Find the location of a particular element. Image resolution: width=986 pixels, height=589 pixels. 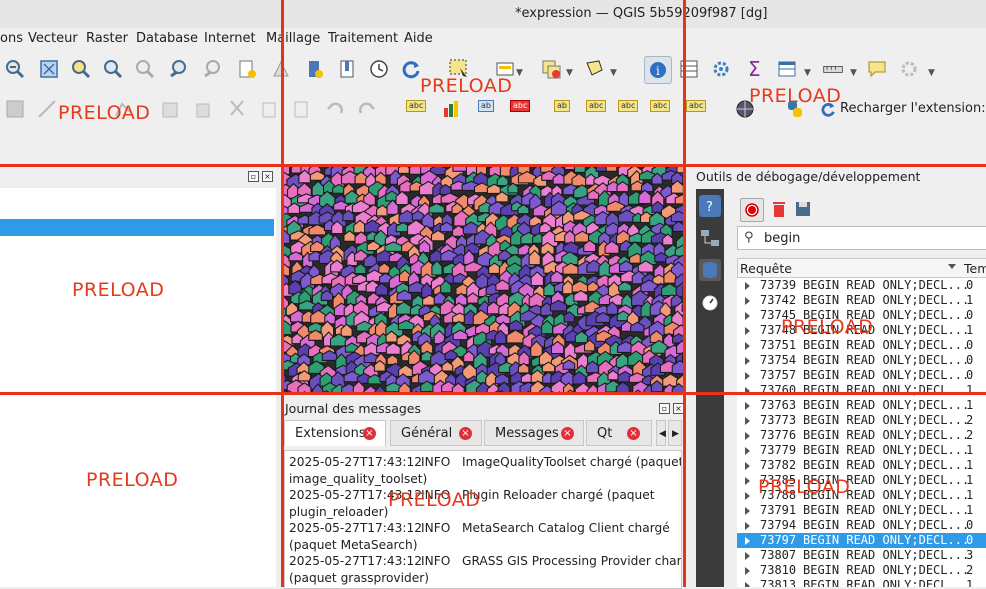

zoom-next-icon is located at coordinates (213, 69).